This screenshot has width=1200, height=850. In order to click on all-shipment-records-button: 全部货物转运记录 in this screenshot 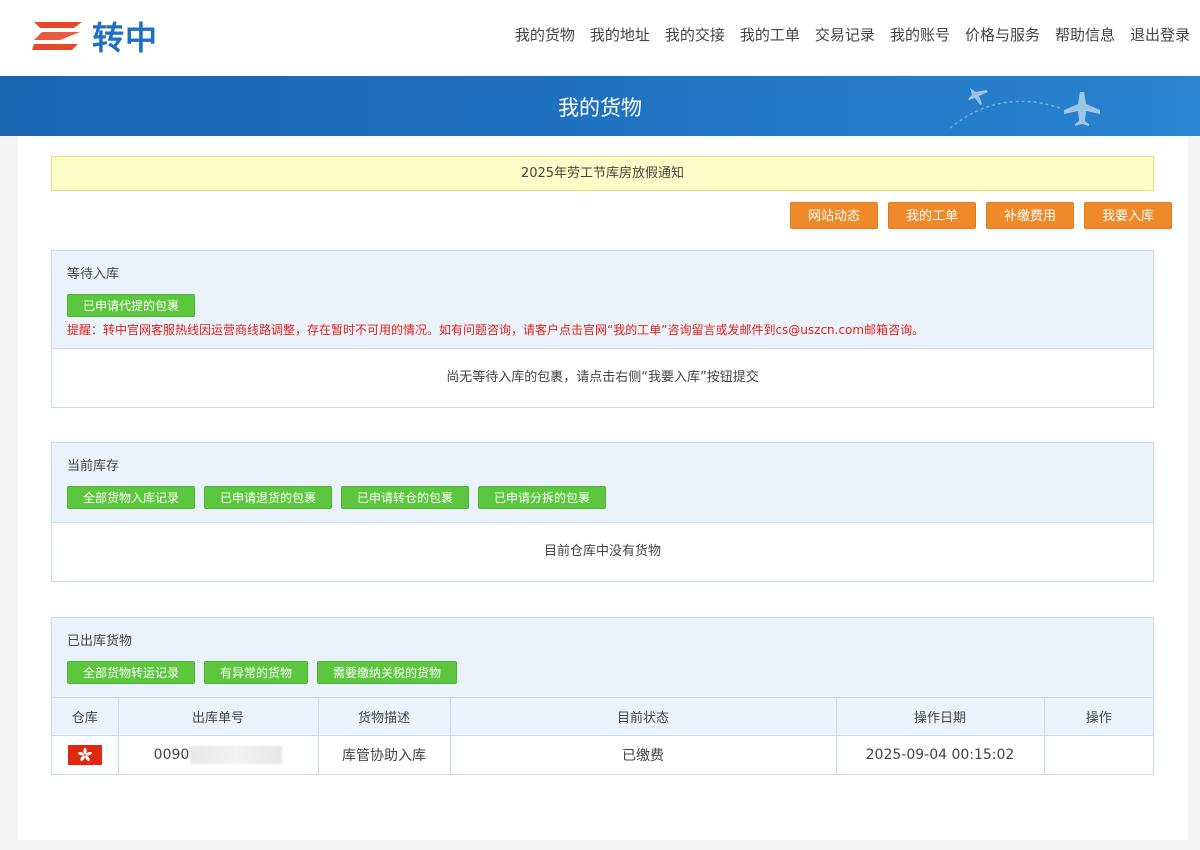, I will do `click(131, 672)`.